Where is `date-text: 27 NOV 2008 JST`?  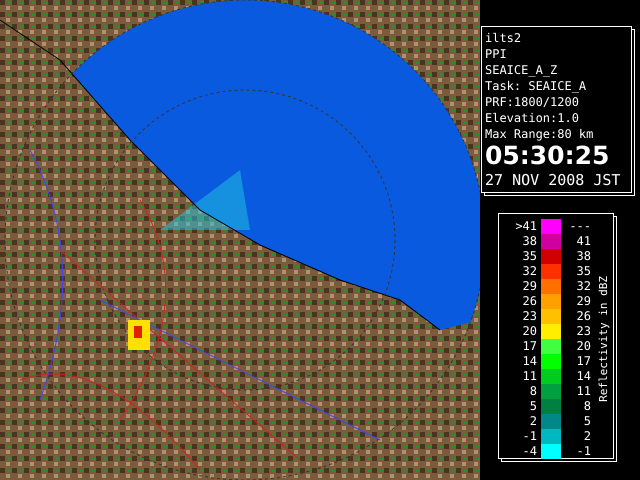
date-text: 27 NOV 2008 JST is located at coordinates (553, 180).